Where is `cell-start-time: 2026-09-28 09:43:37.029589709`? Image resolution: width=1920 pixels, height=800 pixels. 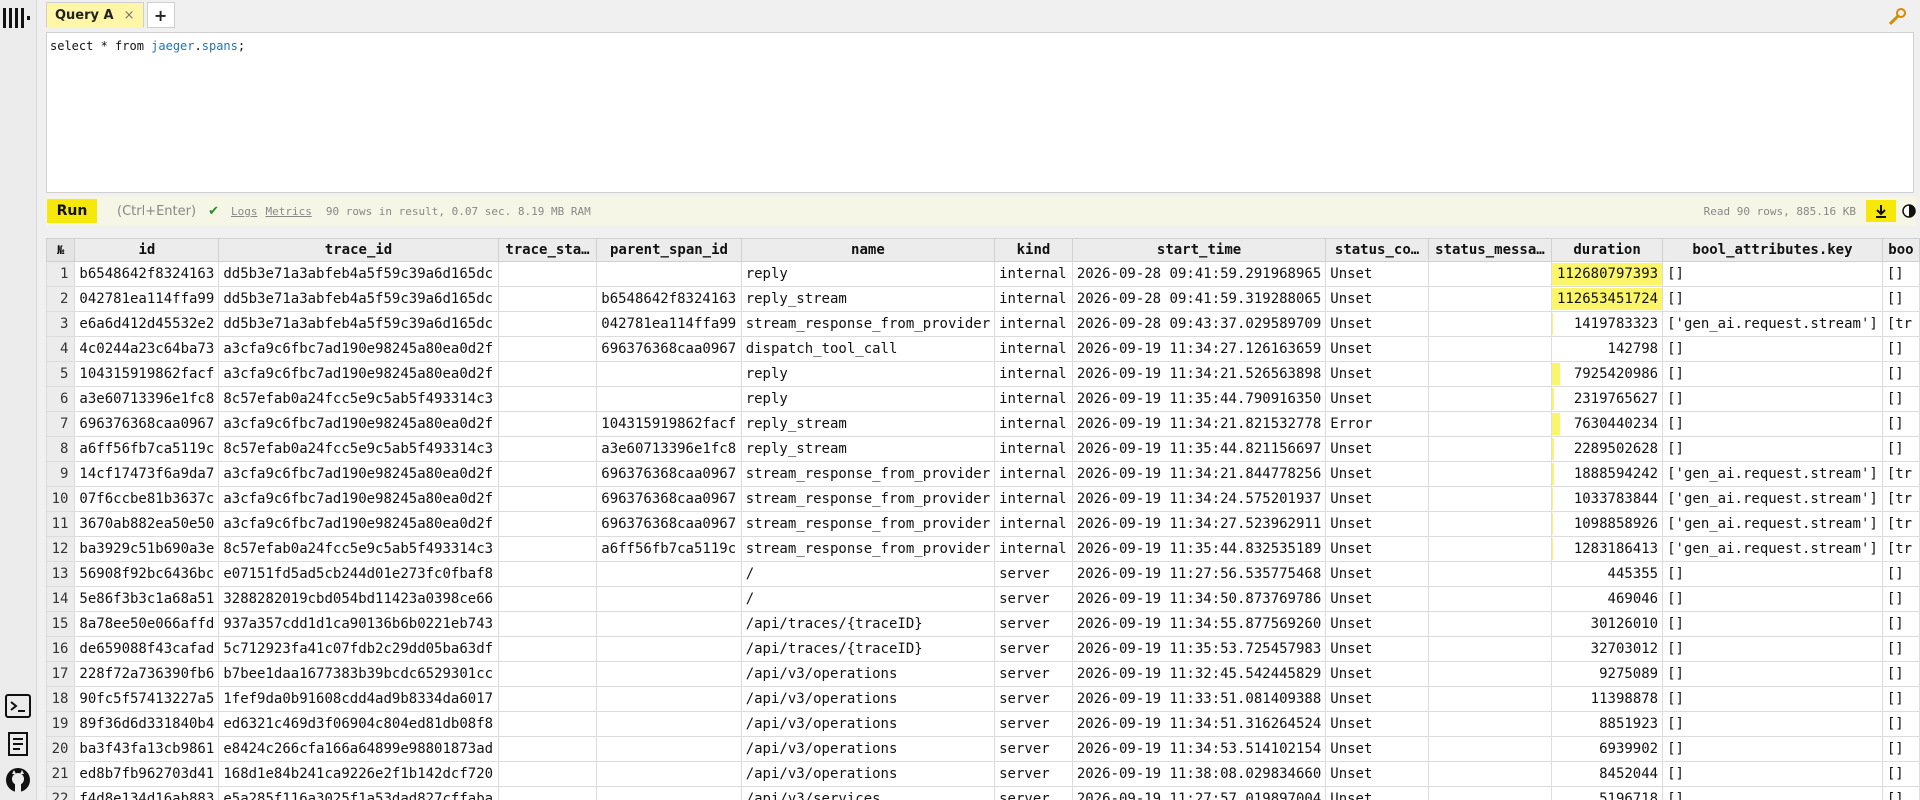
cell-start-time: 2026-09-28 09:43:37.029589709 is located at coordinates (1199, 324).